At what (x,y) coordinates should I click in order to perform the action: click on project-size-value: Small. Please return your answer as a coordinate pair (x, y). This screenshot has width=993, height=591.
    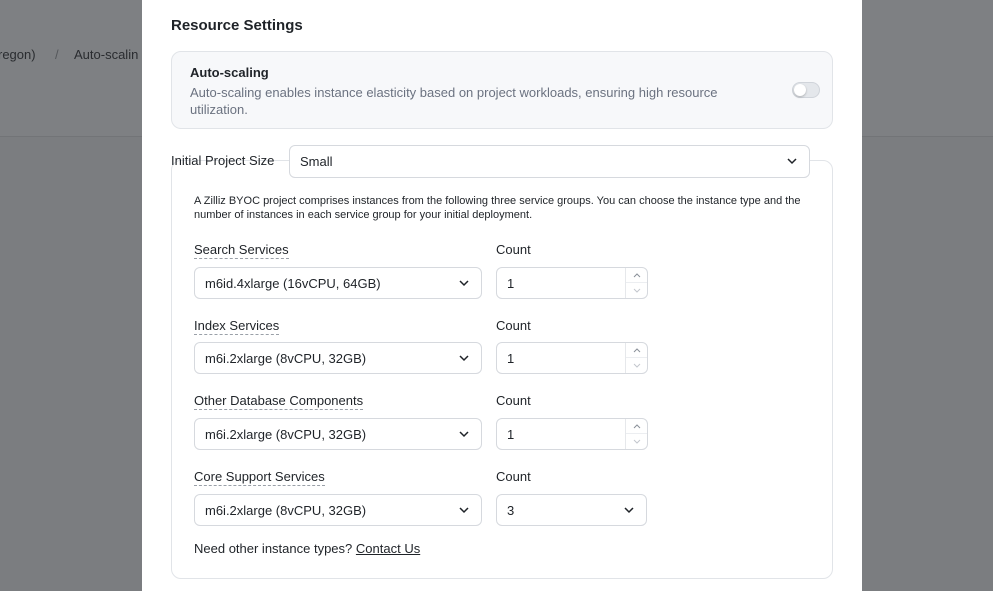
    Looking at the image, I should click on (316, 161).